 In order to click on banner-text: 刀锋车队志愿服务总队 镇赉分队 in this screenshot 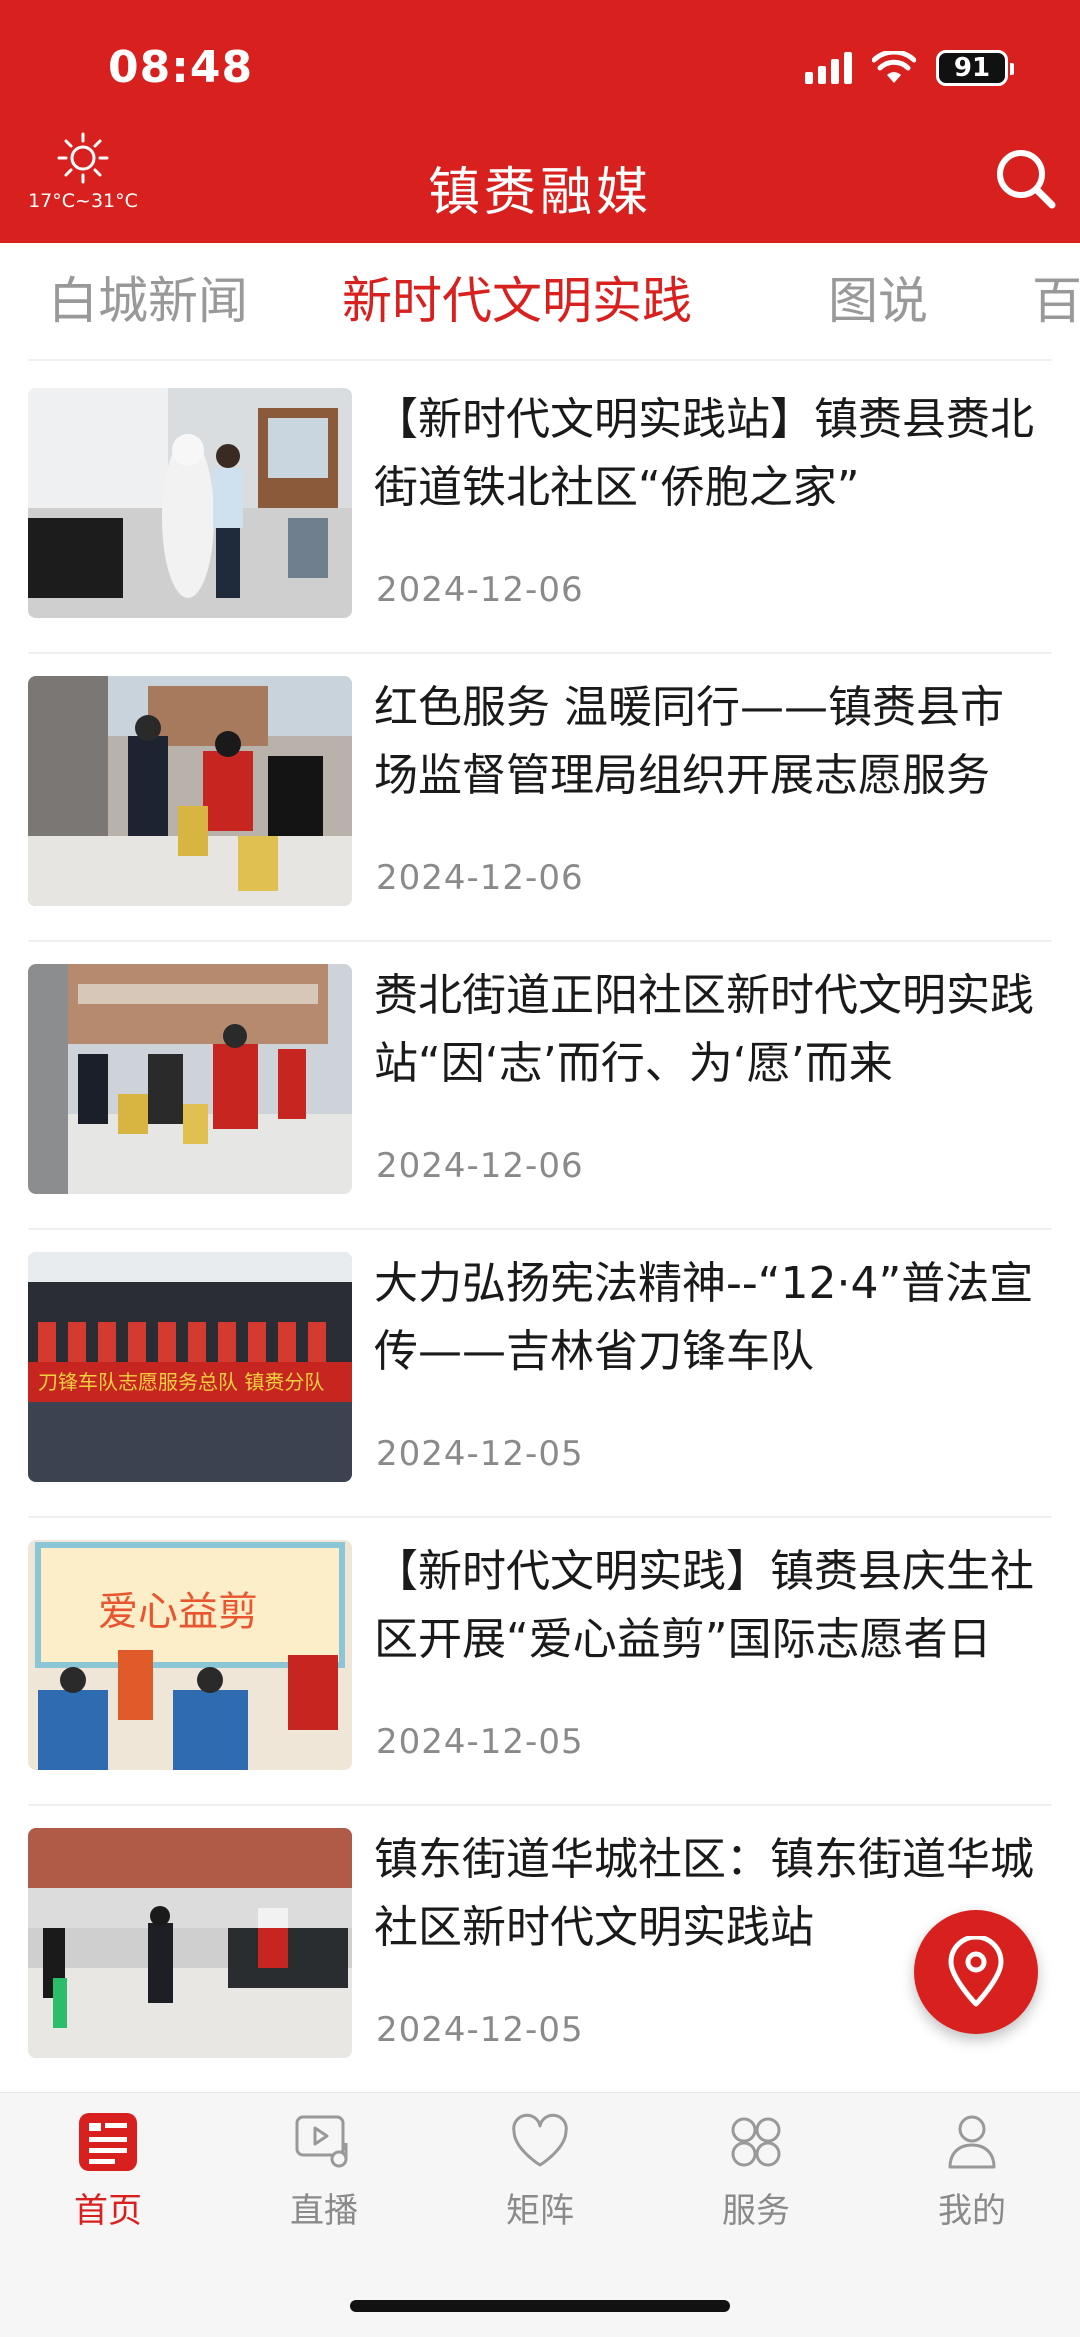, I will do `click(181, 1382)`.